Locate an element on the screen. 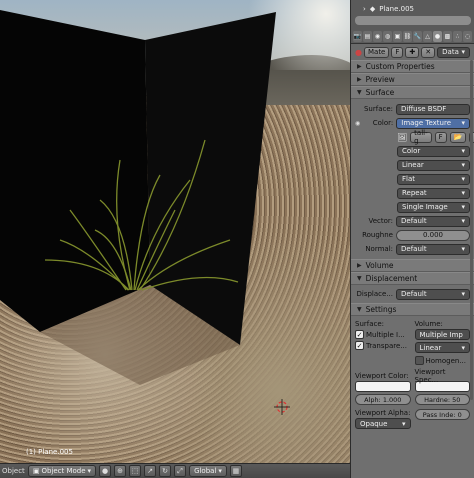  link-data-select: Data ▾ is located at coordinates (453, 52).